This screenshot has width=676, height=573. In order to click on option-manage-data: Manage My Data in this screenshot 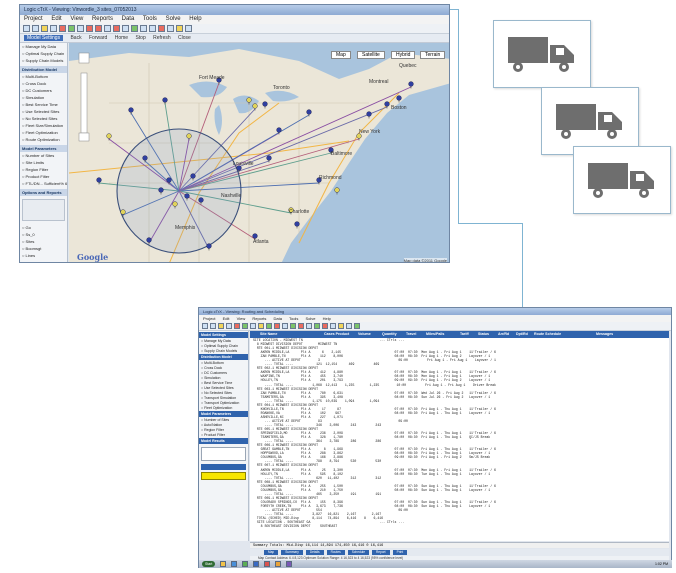, I will do `click(43, 46)`.